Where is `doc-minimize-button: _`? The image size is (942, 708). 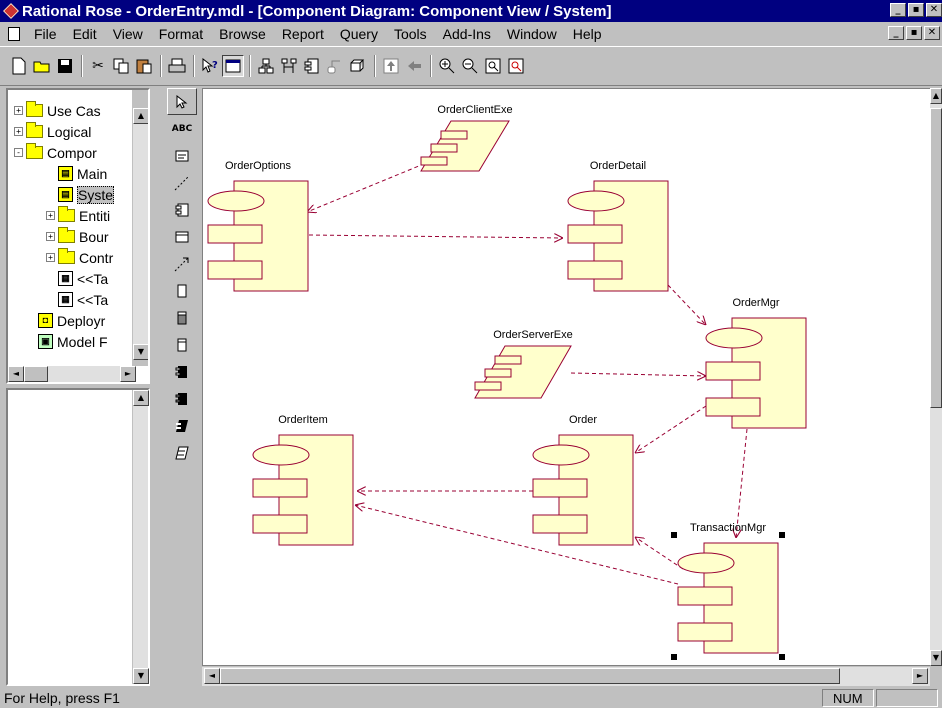 doc-minimize-button: _ is located at coordinates (896, 33).